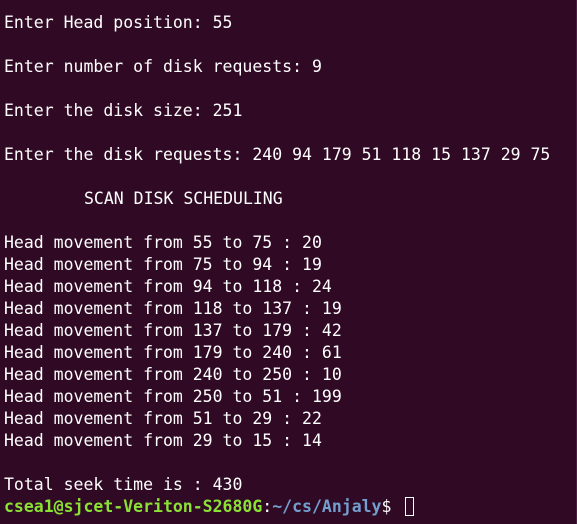  Describe the element at coordinates (163, 66) in the screenshot. I see `disk-request-count-line: Enter number of disk requests: 9` at that location.